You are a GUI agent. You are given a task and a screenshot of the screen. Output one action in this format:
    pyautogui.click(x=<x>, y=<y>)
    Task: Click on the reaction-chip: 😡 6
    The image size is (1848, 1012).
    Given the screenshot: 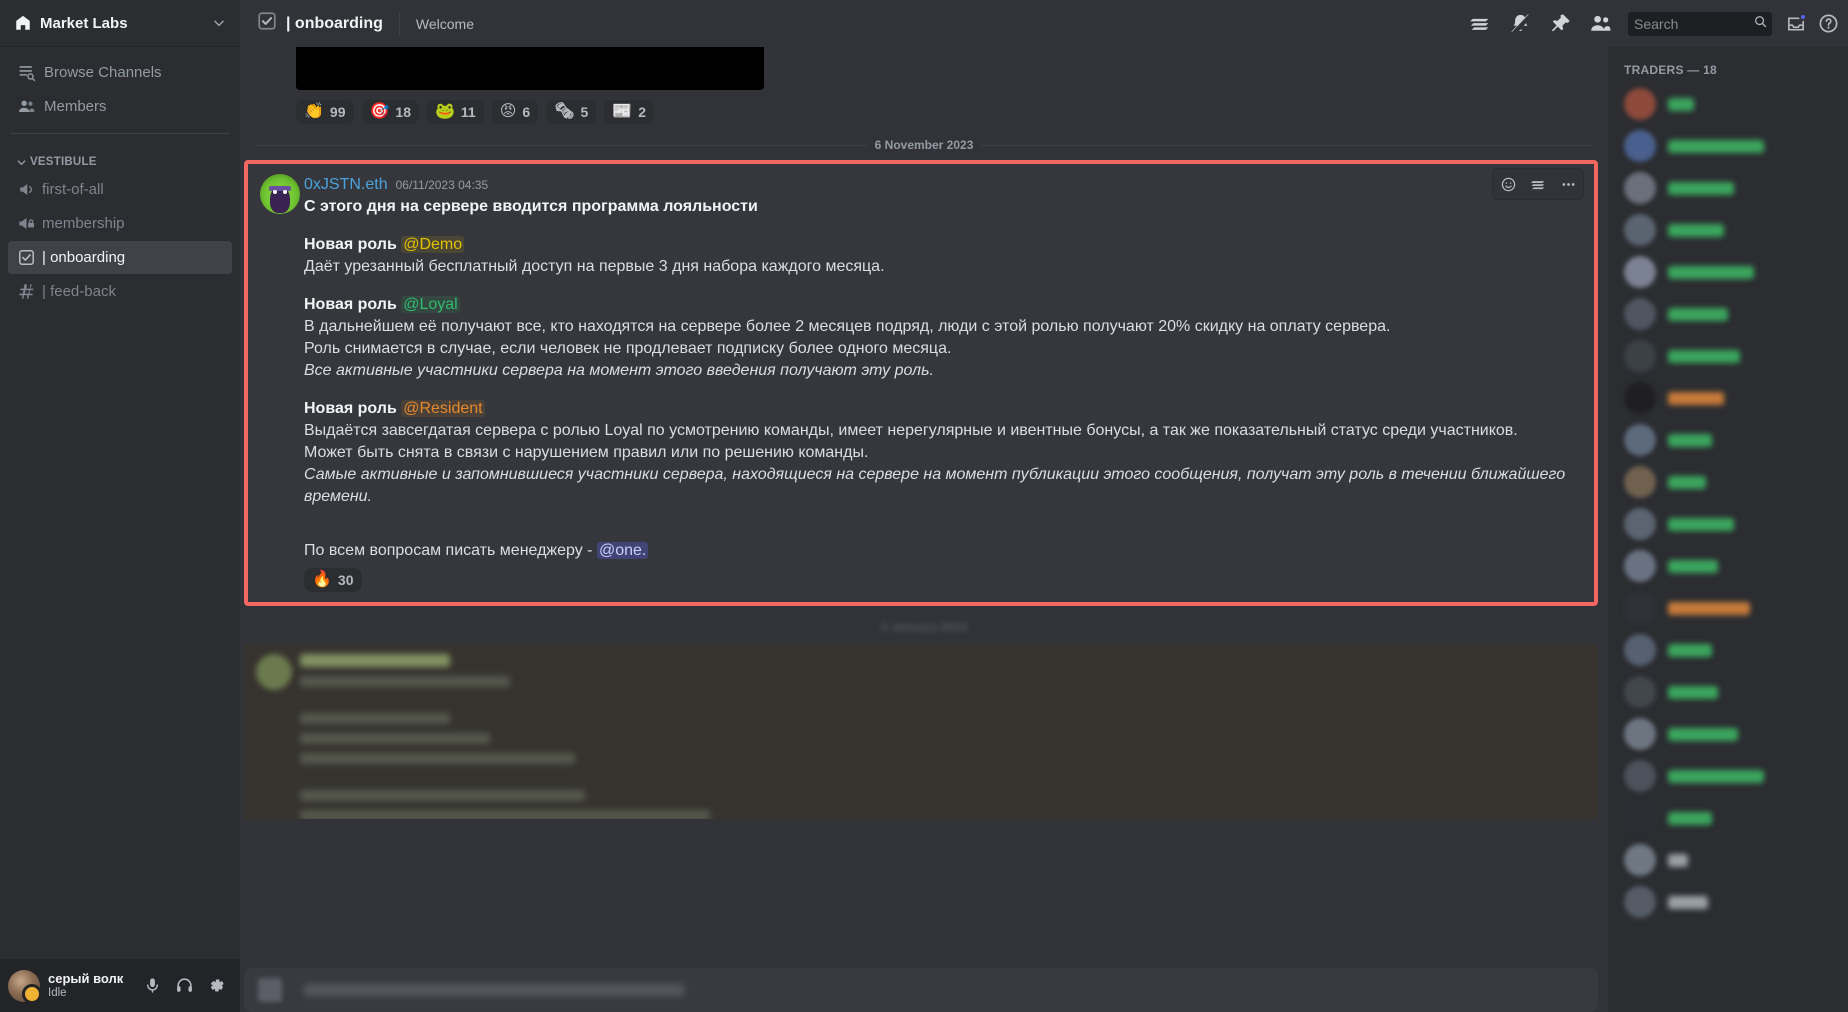 What is the action you would take?
    pyautogui.click(x=515, y=112)
    